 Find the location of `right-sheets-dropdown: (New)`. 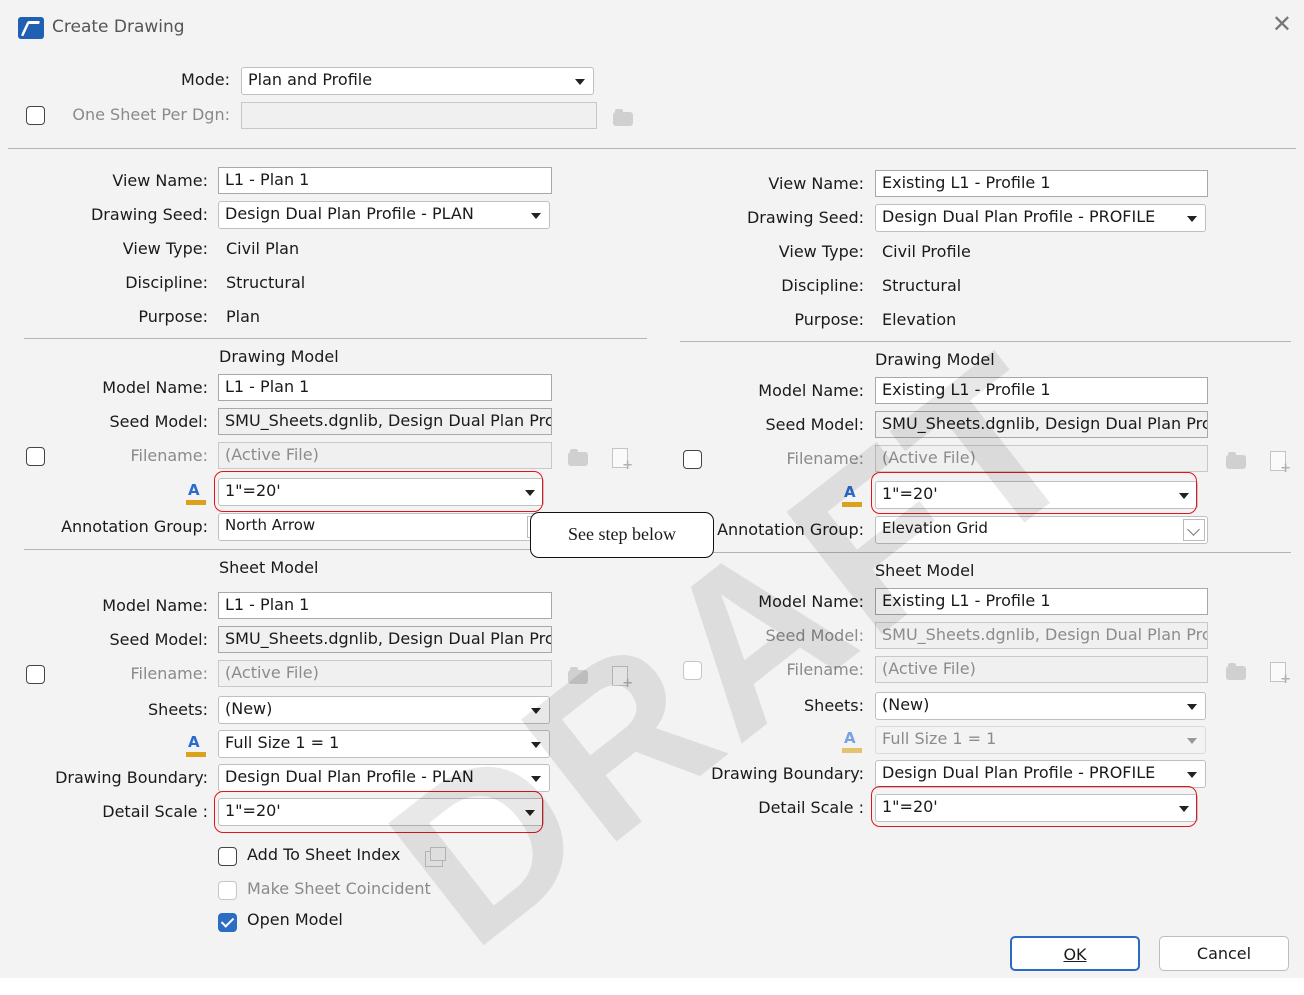

right-sheets-dropdown: (New) is located at coordinates (1040, 706).